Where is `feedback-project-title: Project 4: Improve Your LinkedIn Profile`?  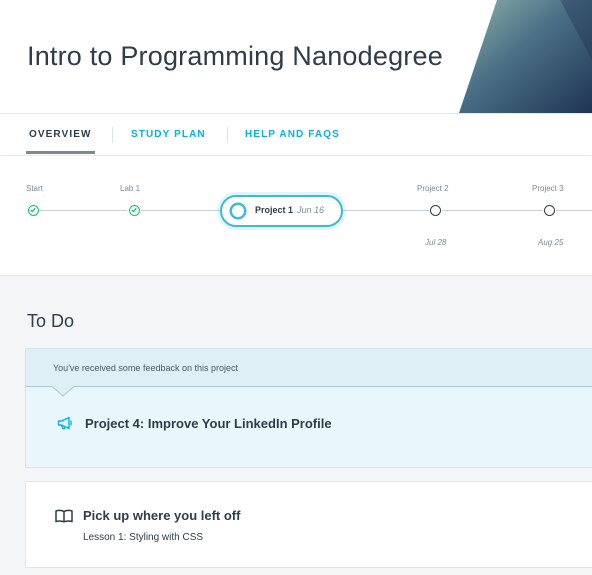
feedback-project-title: Project 4: Improve Your LinkedIn Profile is located at coordinates (208, 423).